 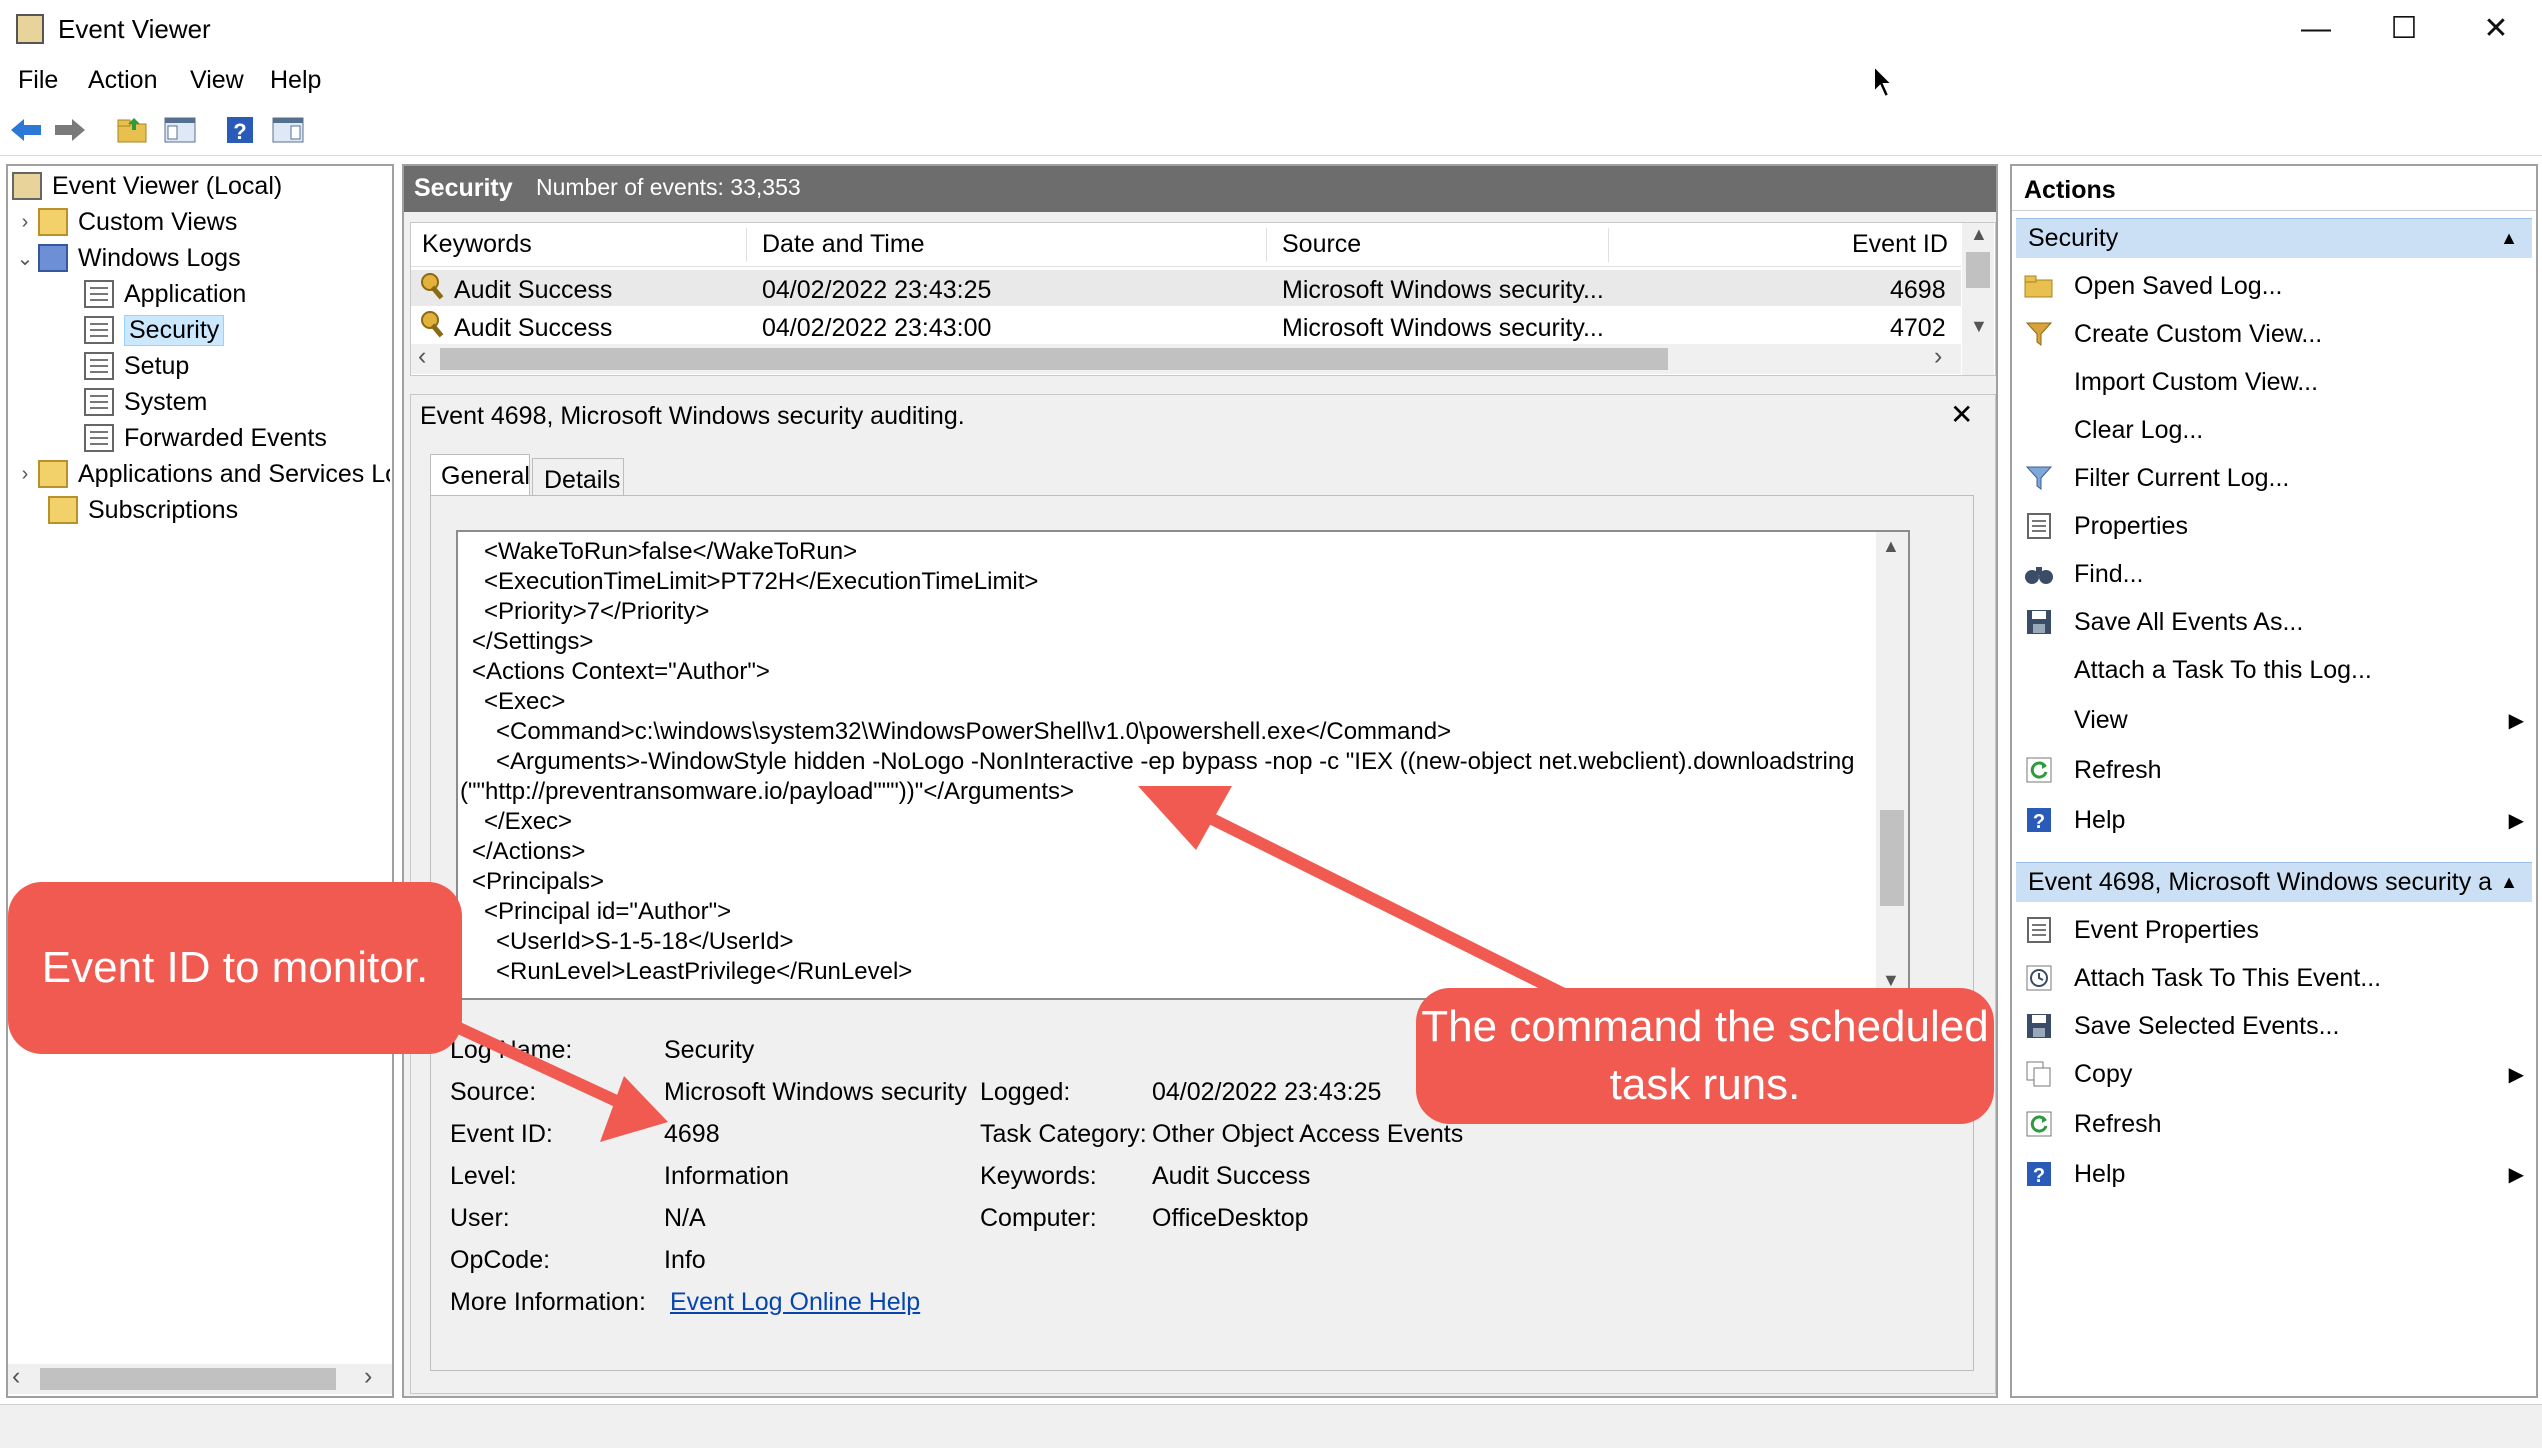 I want to click on callout-command: The command the scheduled task runs., so click(x=1705, y=1056).